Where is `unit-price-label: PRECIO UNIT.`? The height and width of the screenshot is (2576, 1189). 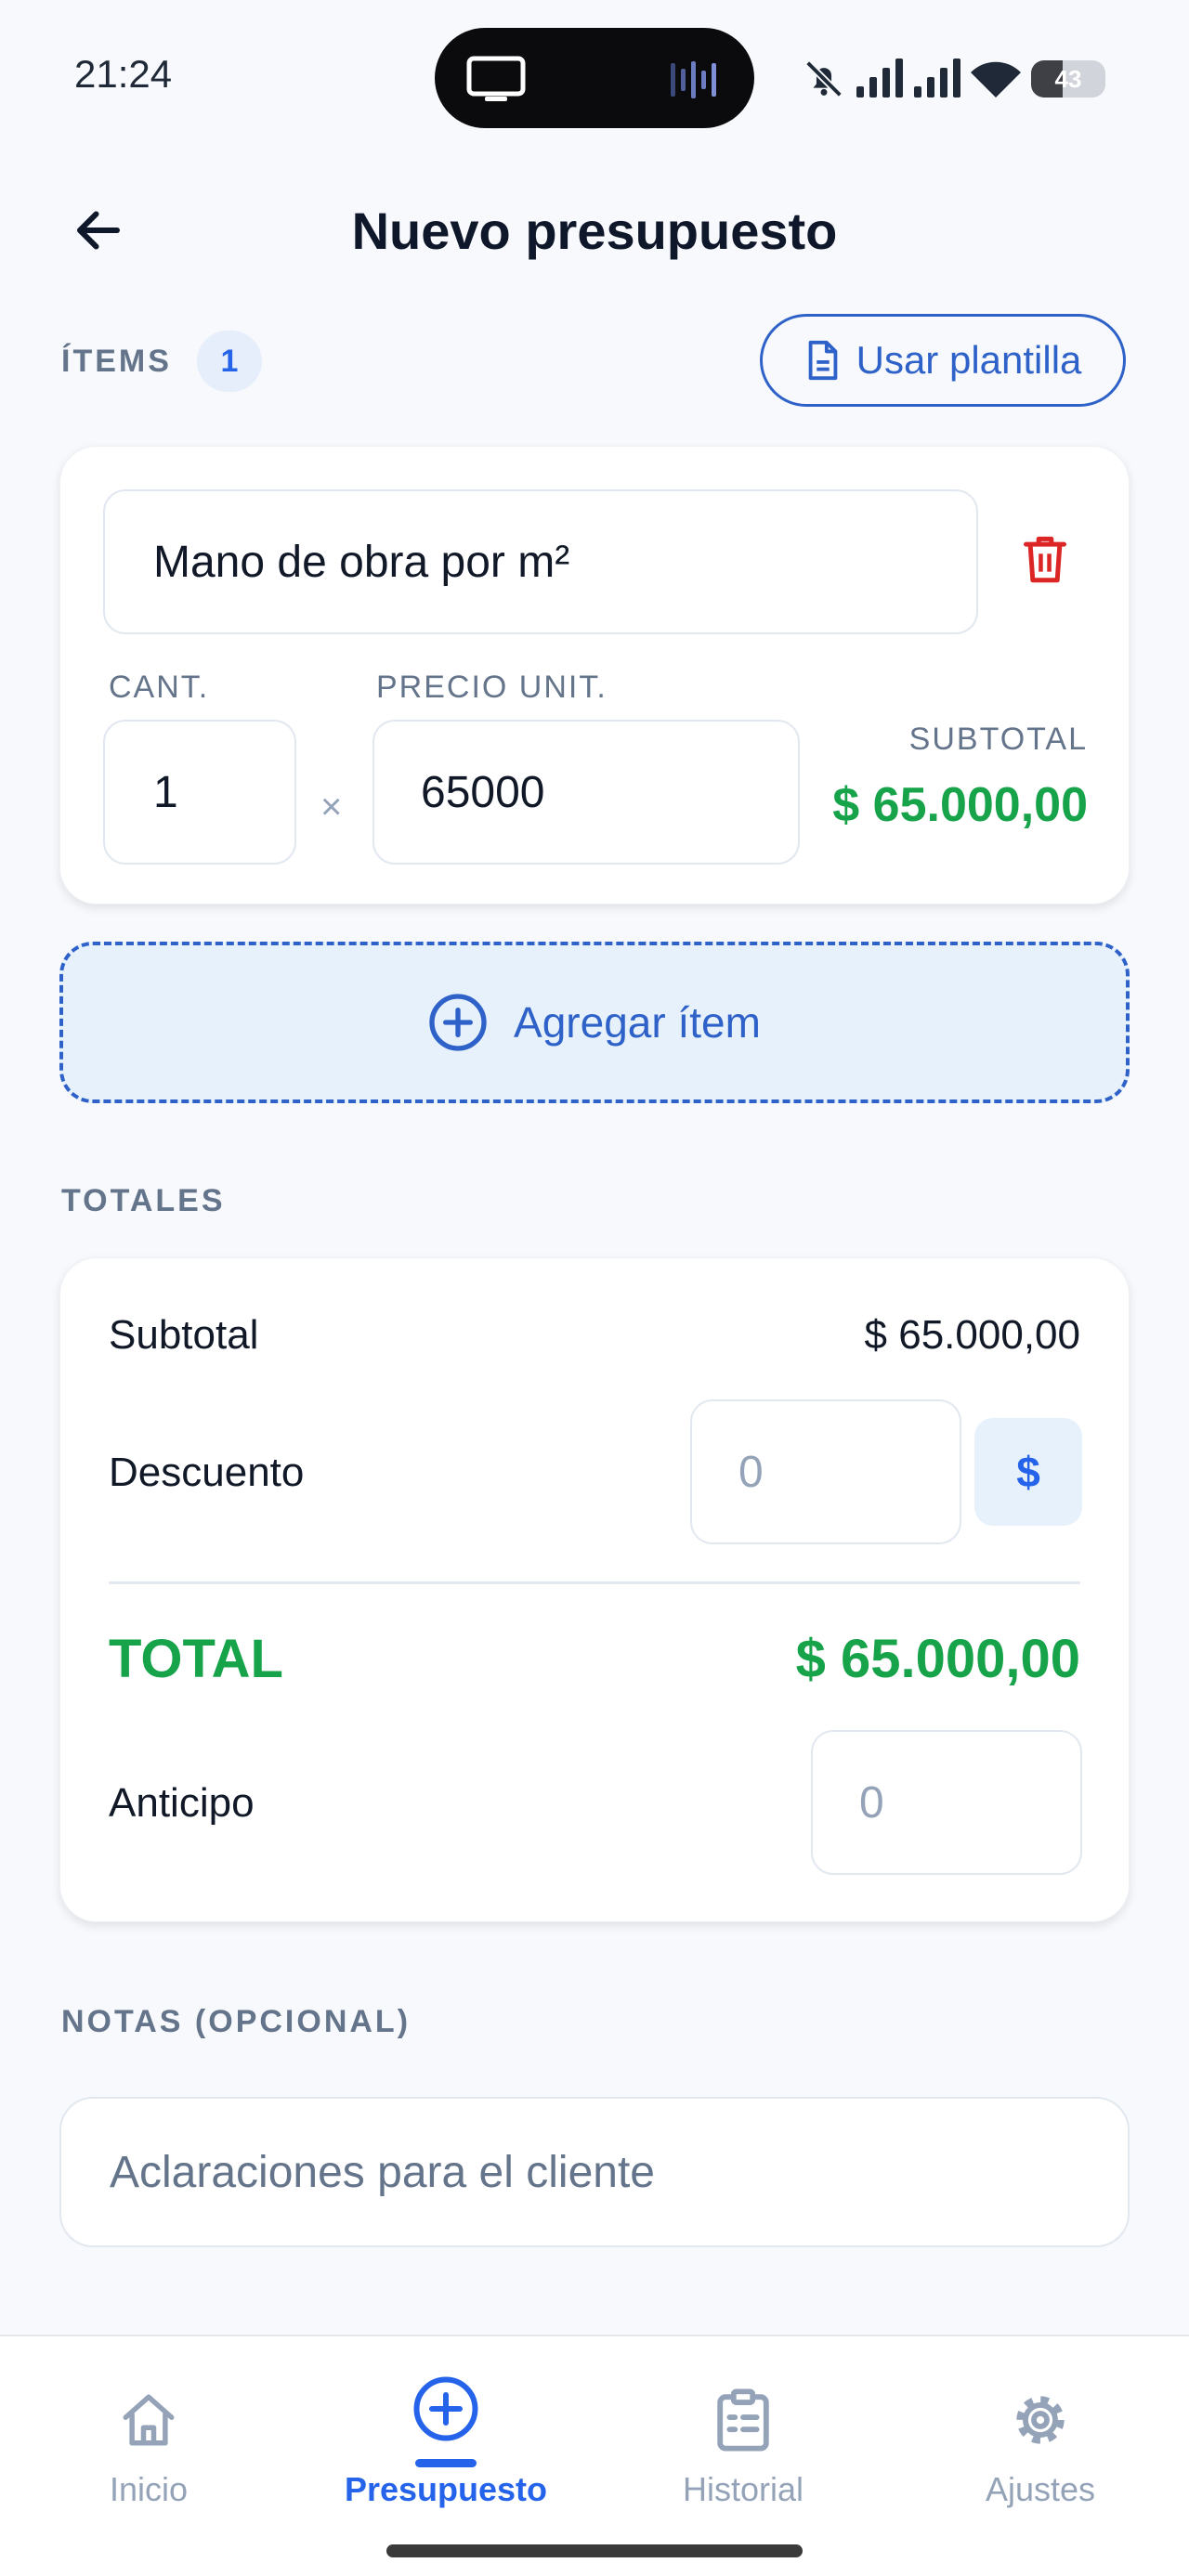 unit-price-label: PRECIO UNIT. is located at coordinates (492, 687).